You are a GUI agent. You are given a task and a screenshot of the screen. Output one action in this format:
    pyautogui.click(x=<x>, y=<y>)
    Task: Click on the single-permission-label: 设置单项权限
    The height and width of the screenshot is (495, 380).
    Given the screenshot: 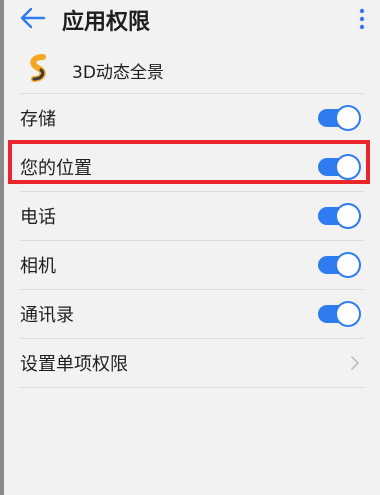 What is the action you would take?
    pyautogui.click(x=74, y=364)
    